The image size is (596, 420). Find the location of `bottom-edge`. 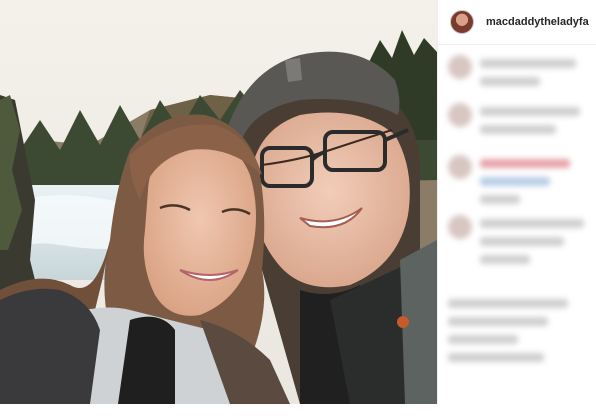

bottom-edge is located at coordinates (298, 412).